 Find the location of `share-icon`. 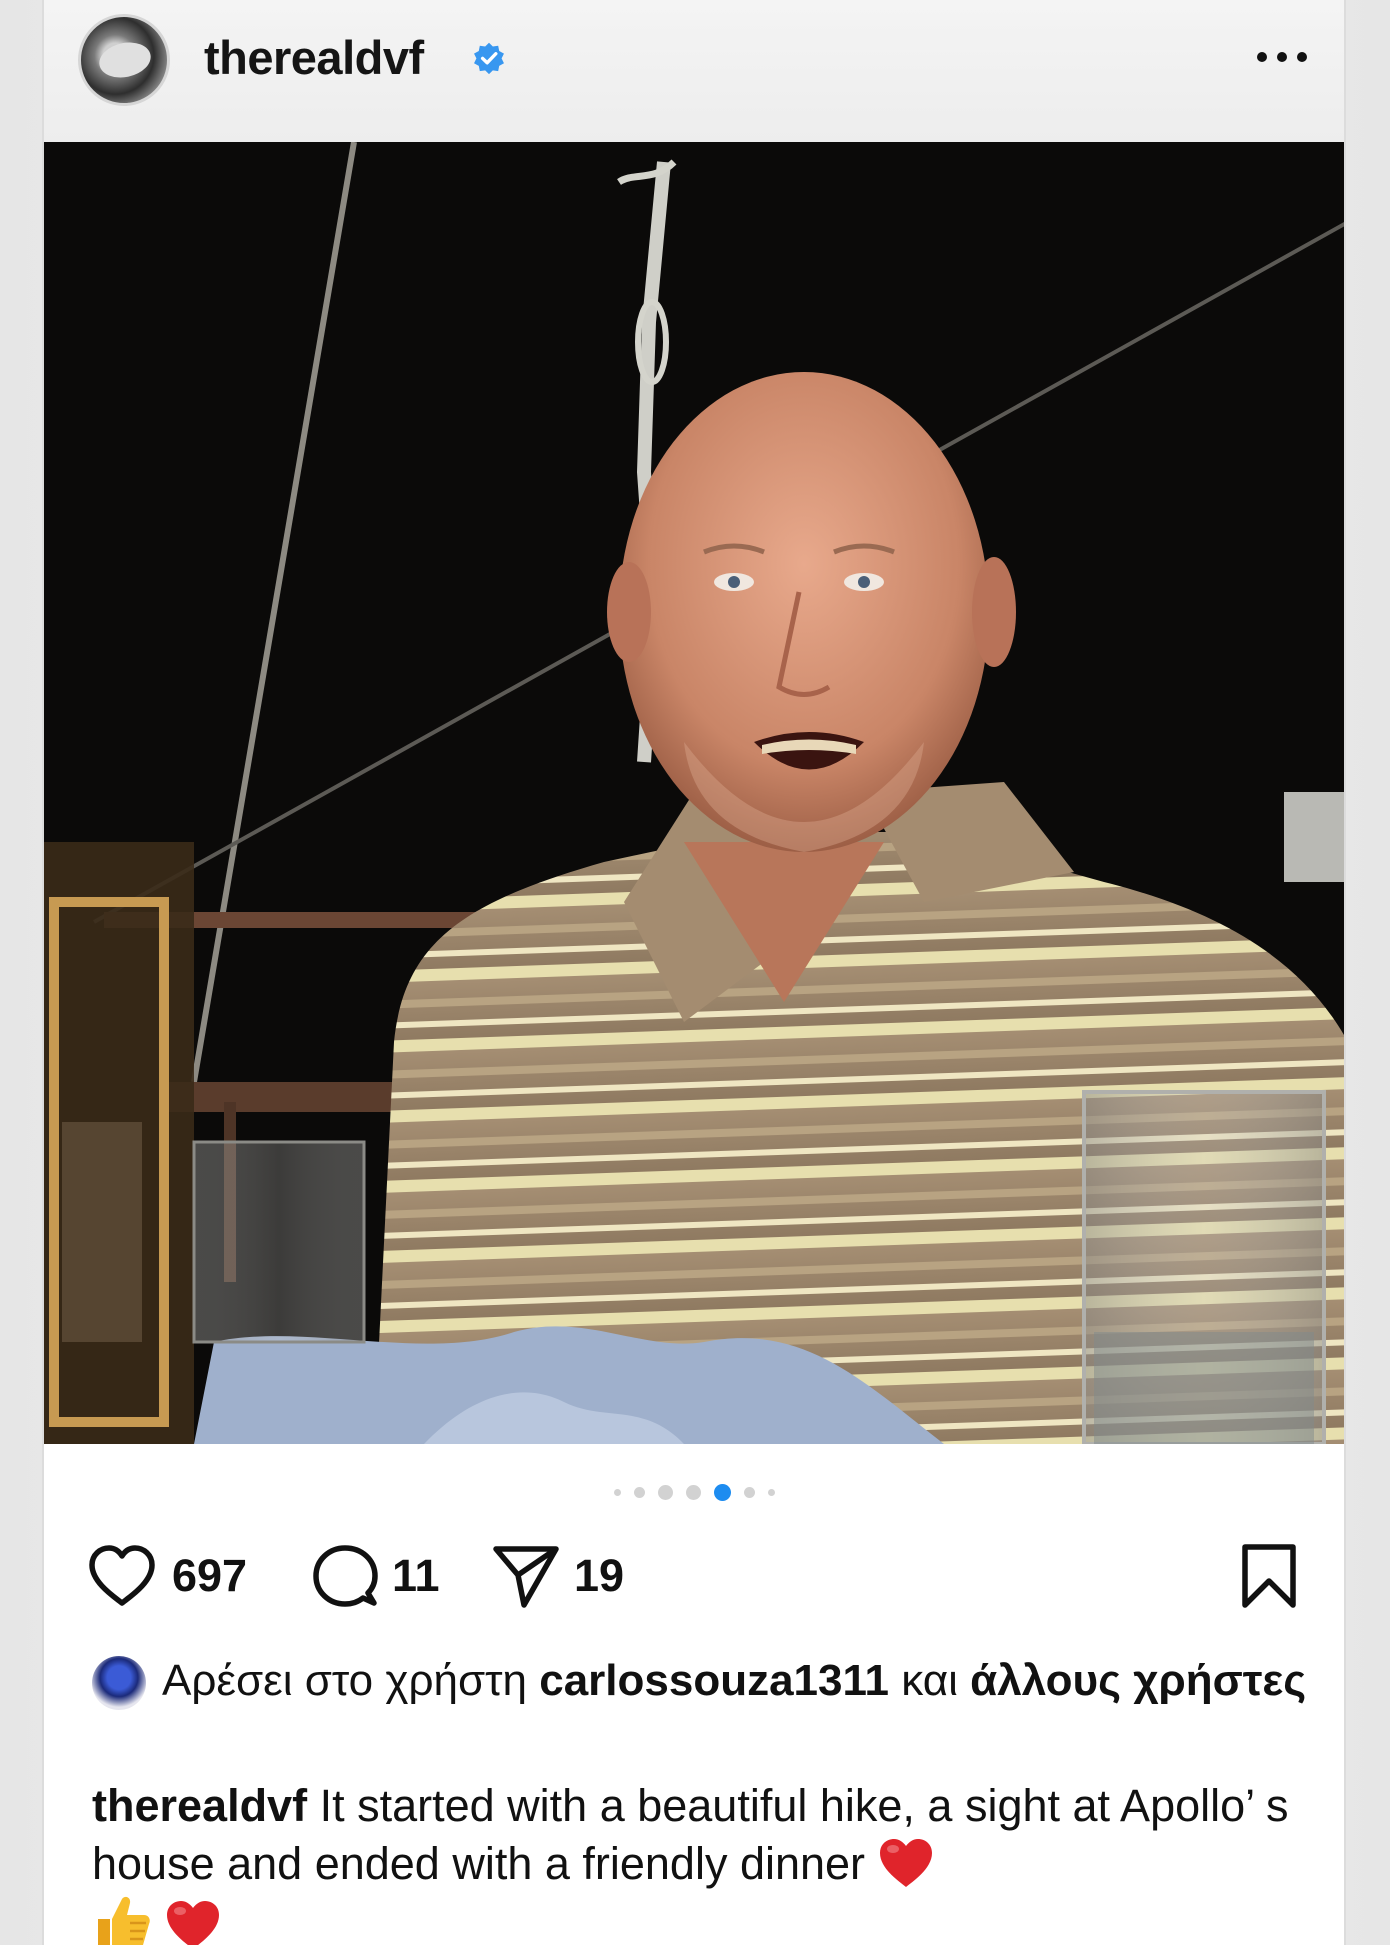

share-icon is located at coordinates (526, 1576).